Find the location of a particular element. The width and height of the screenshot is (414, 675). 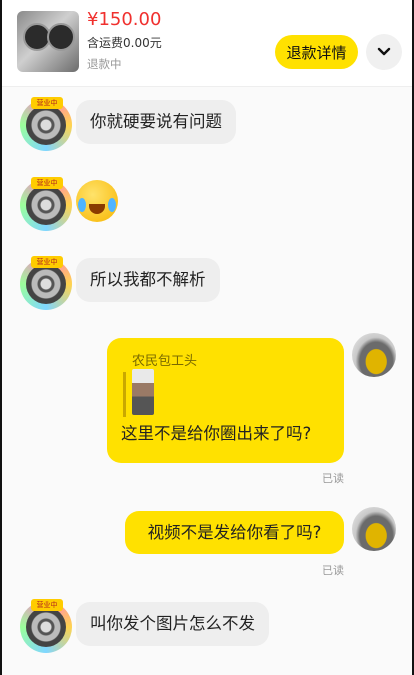

refund-detail-button: 退款详情 is located at coordinates (316, 52).